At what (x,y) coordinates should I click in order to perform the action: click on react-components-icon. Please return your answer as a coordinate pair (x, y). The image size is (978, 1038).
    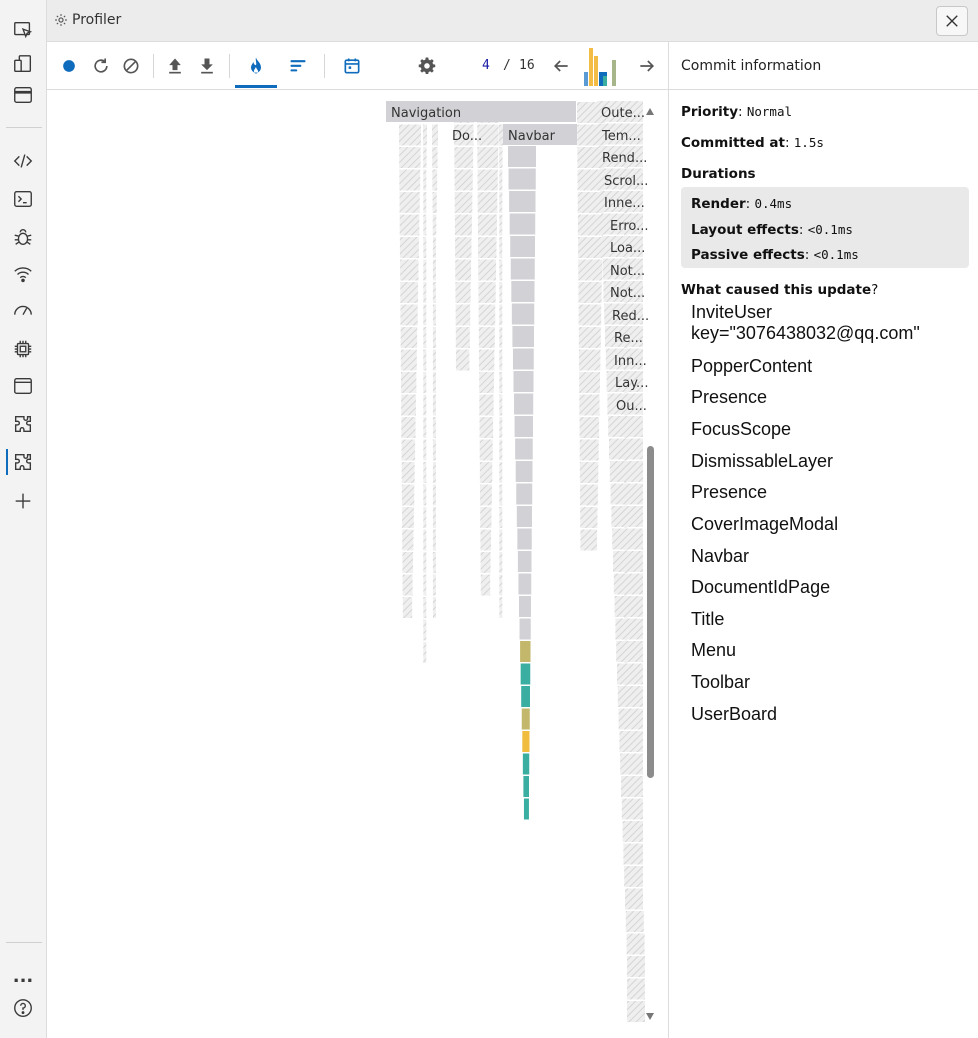
    Looking at the image, I should click on (23, 424).